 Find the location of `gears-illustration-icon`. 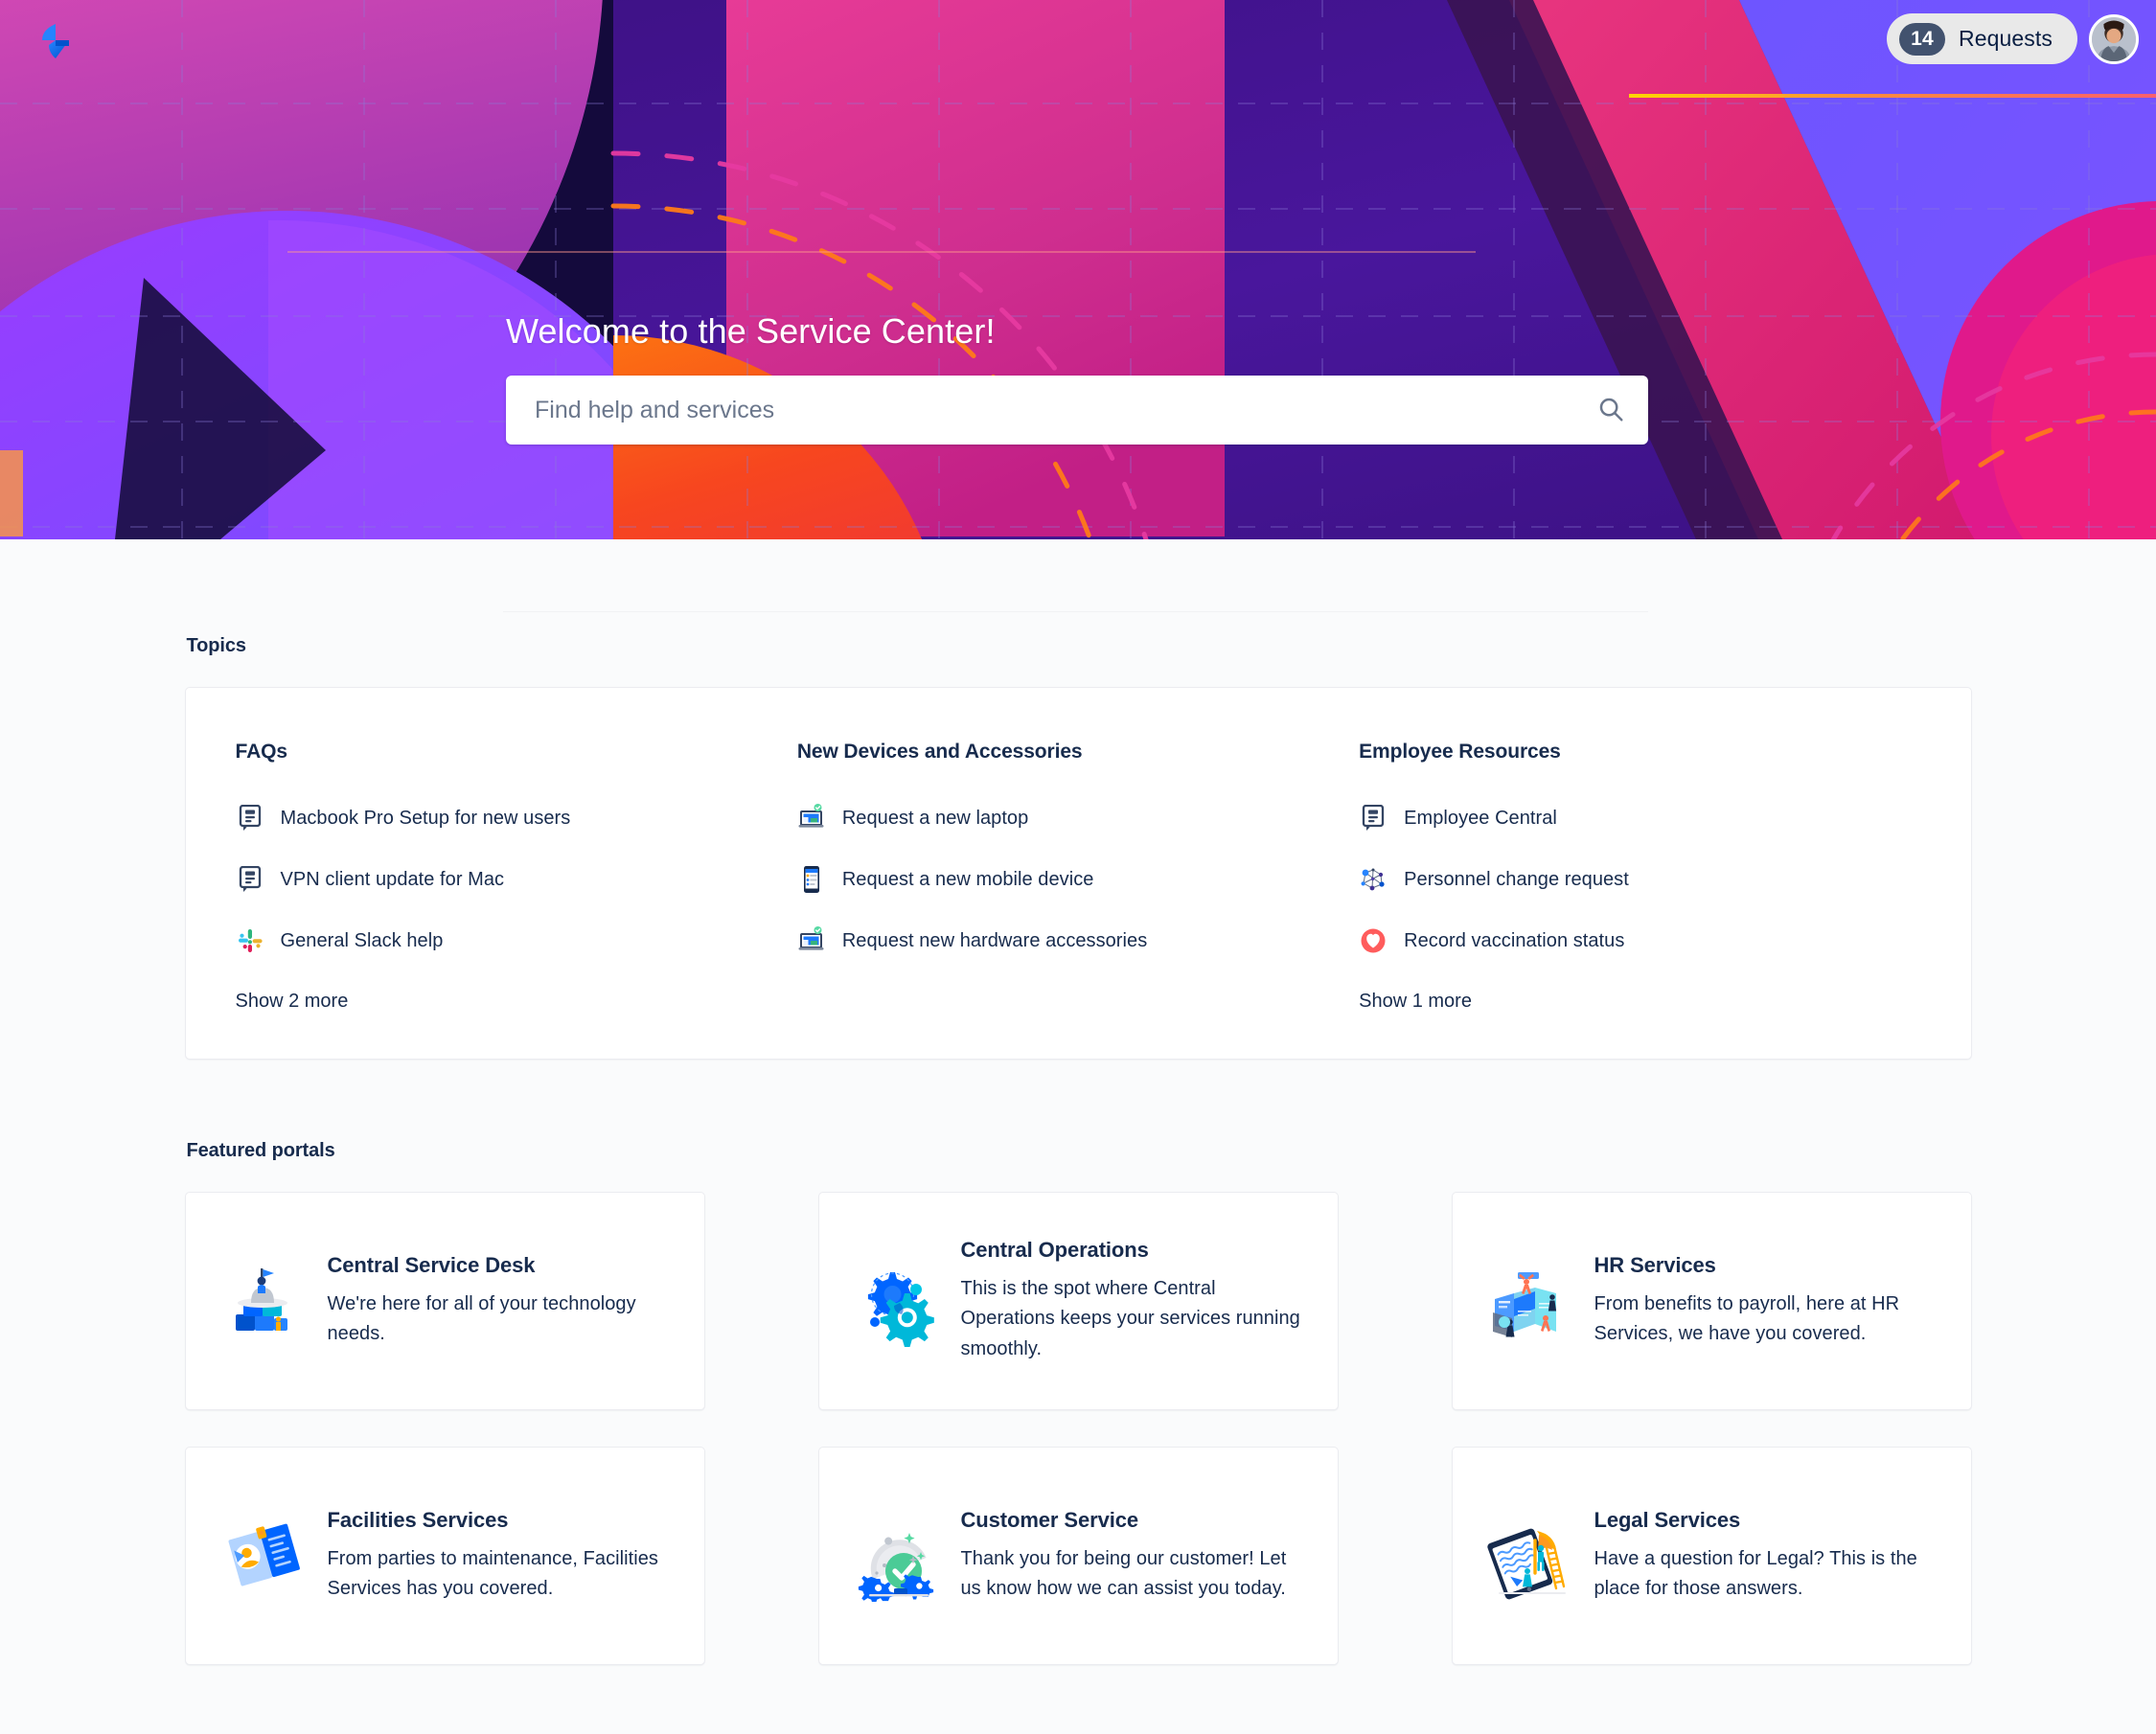

gears-illustration-icon is located at coordinates (898, 1301).